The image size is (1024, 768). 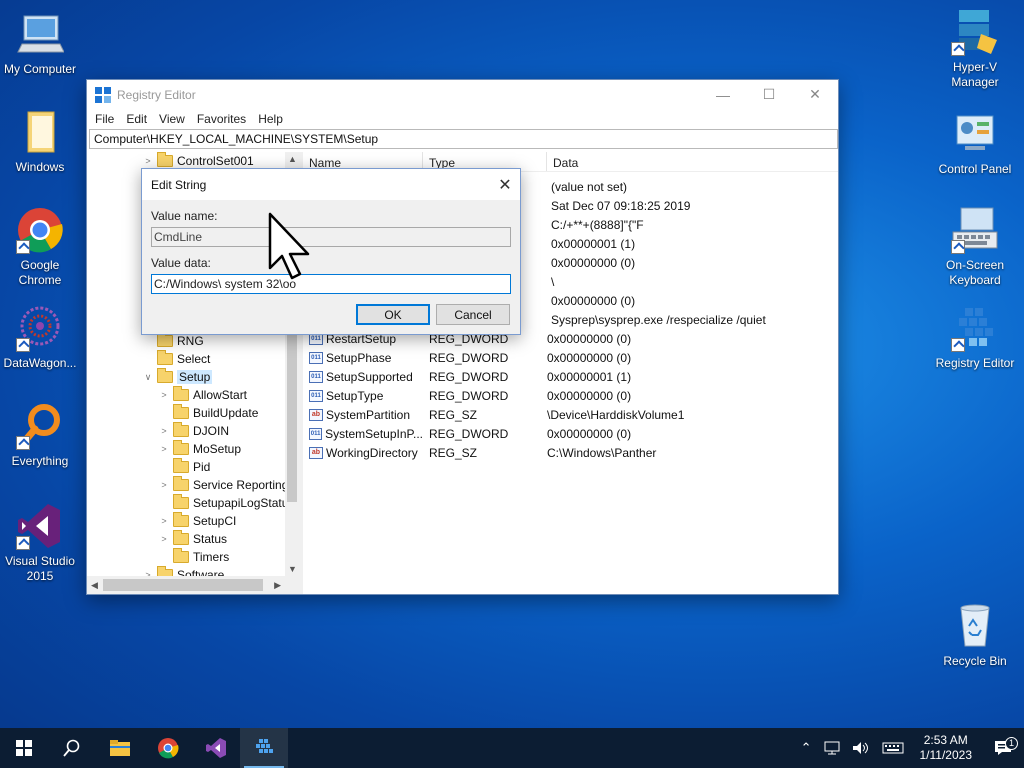 What do you see at coordinates (216, 748) in the screenshot?
I see `taskbar-visual-studio` at bounding box center [216, 748].